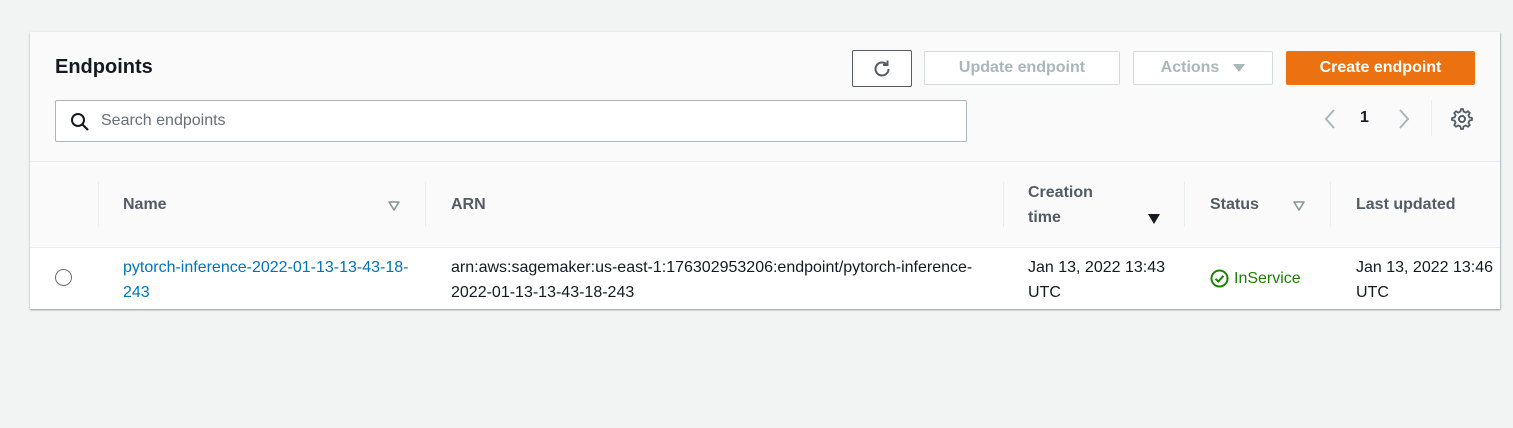 This screenshot has height=428, width=1513. I want to click on column-header-arn: ARN, so click(468, 204).